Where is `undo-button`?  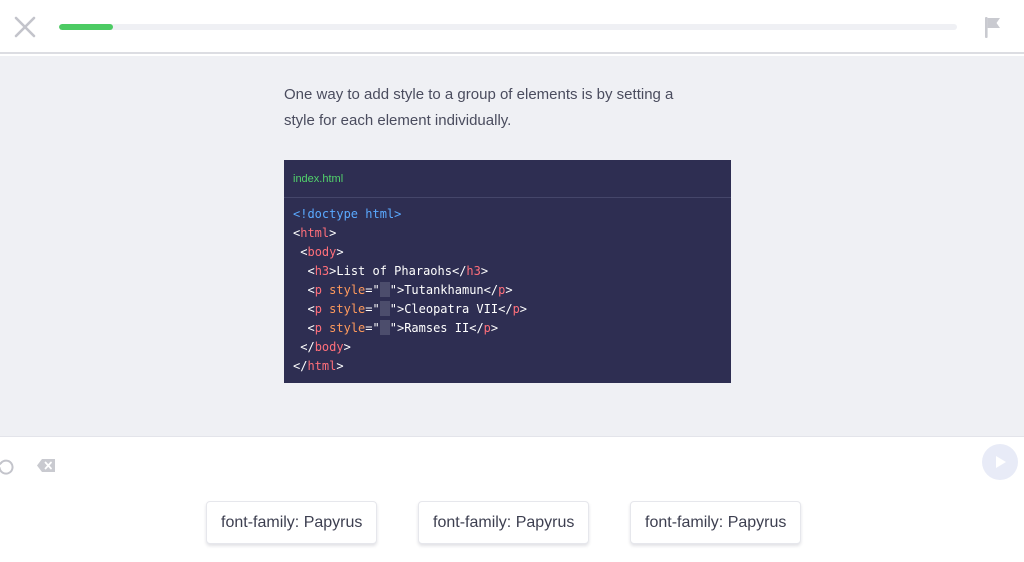 undo-button is located at coordinates (7, 467).